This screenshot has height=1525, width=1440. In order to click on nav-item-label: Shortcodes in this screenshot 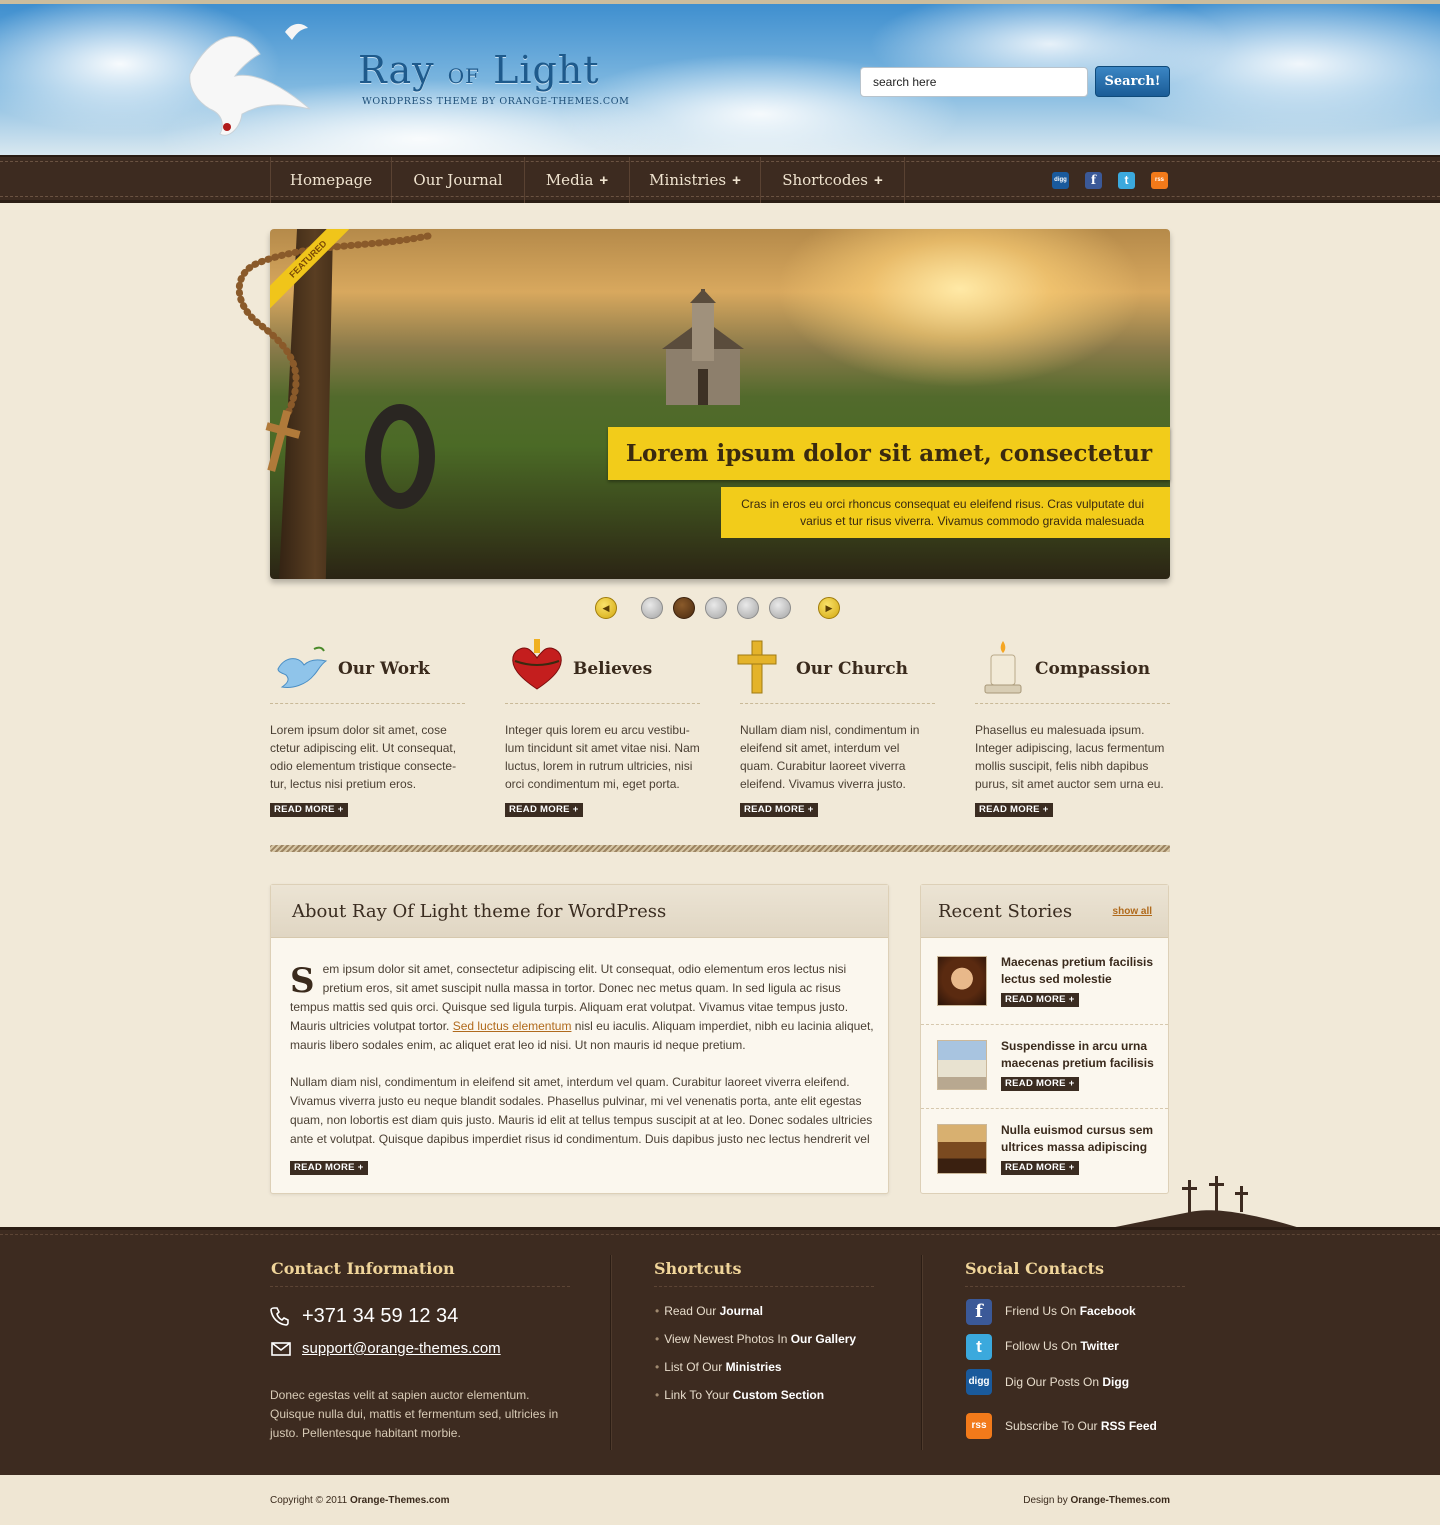, I will do `click(825, 180)`.